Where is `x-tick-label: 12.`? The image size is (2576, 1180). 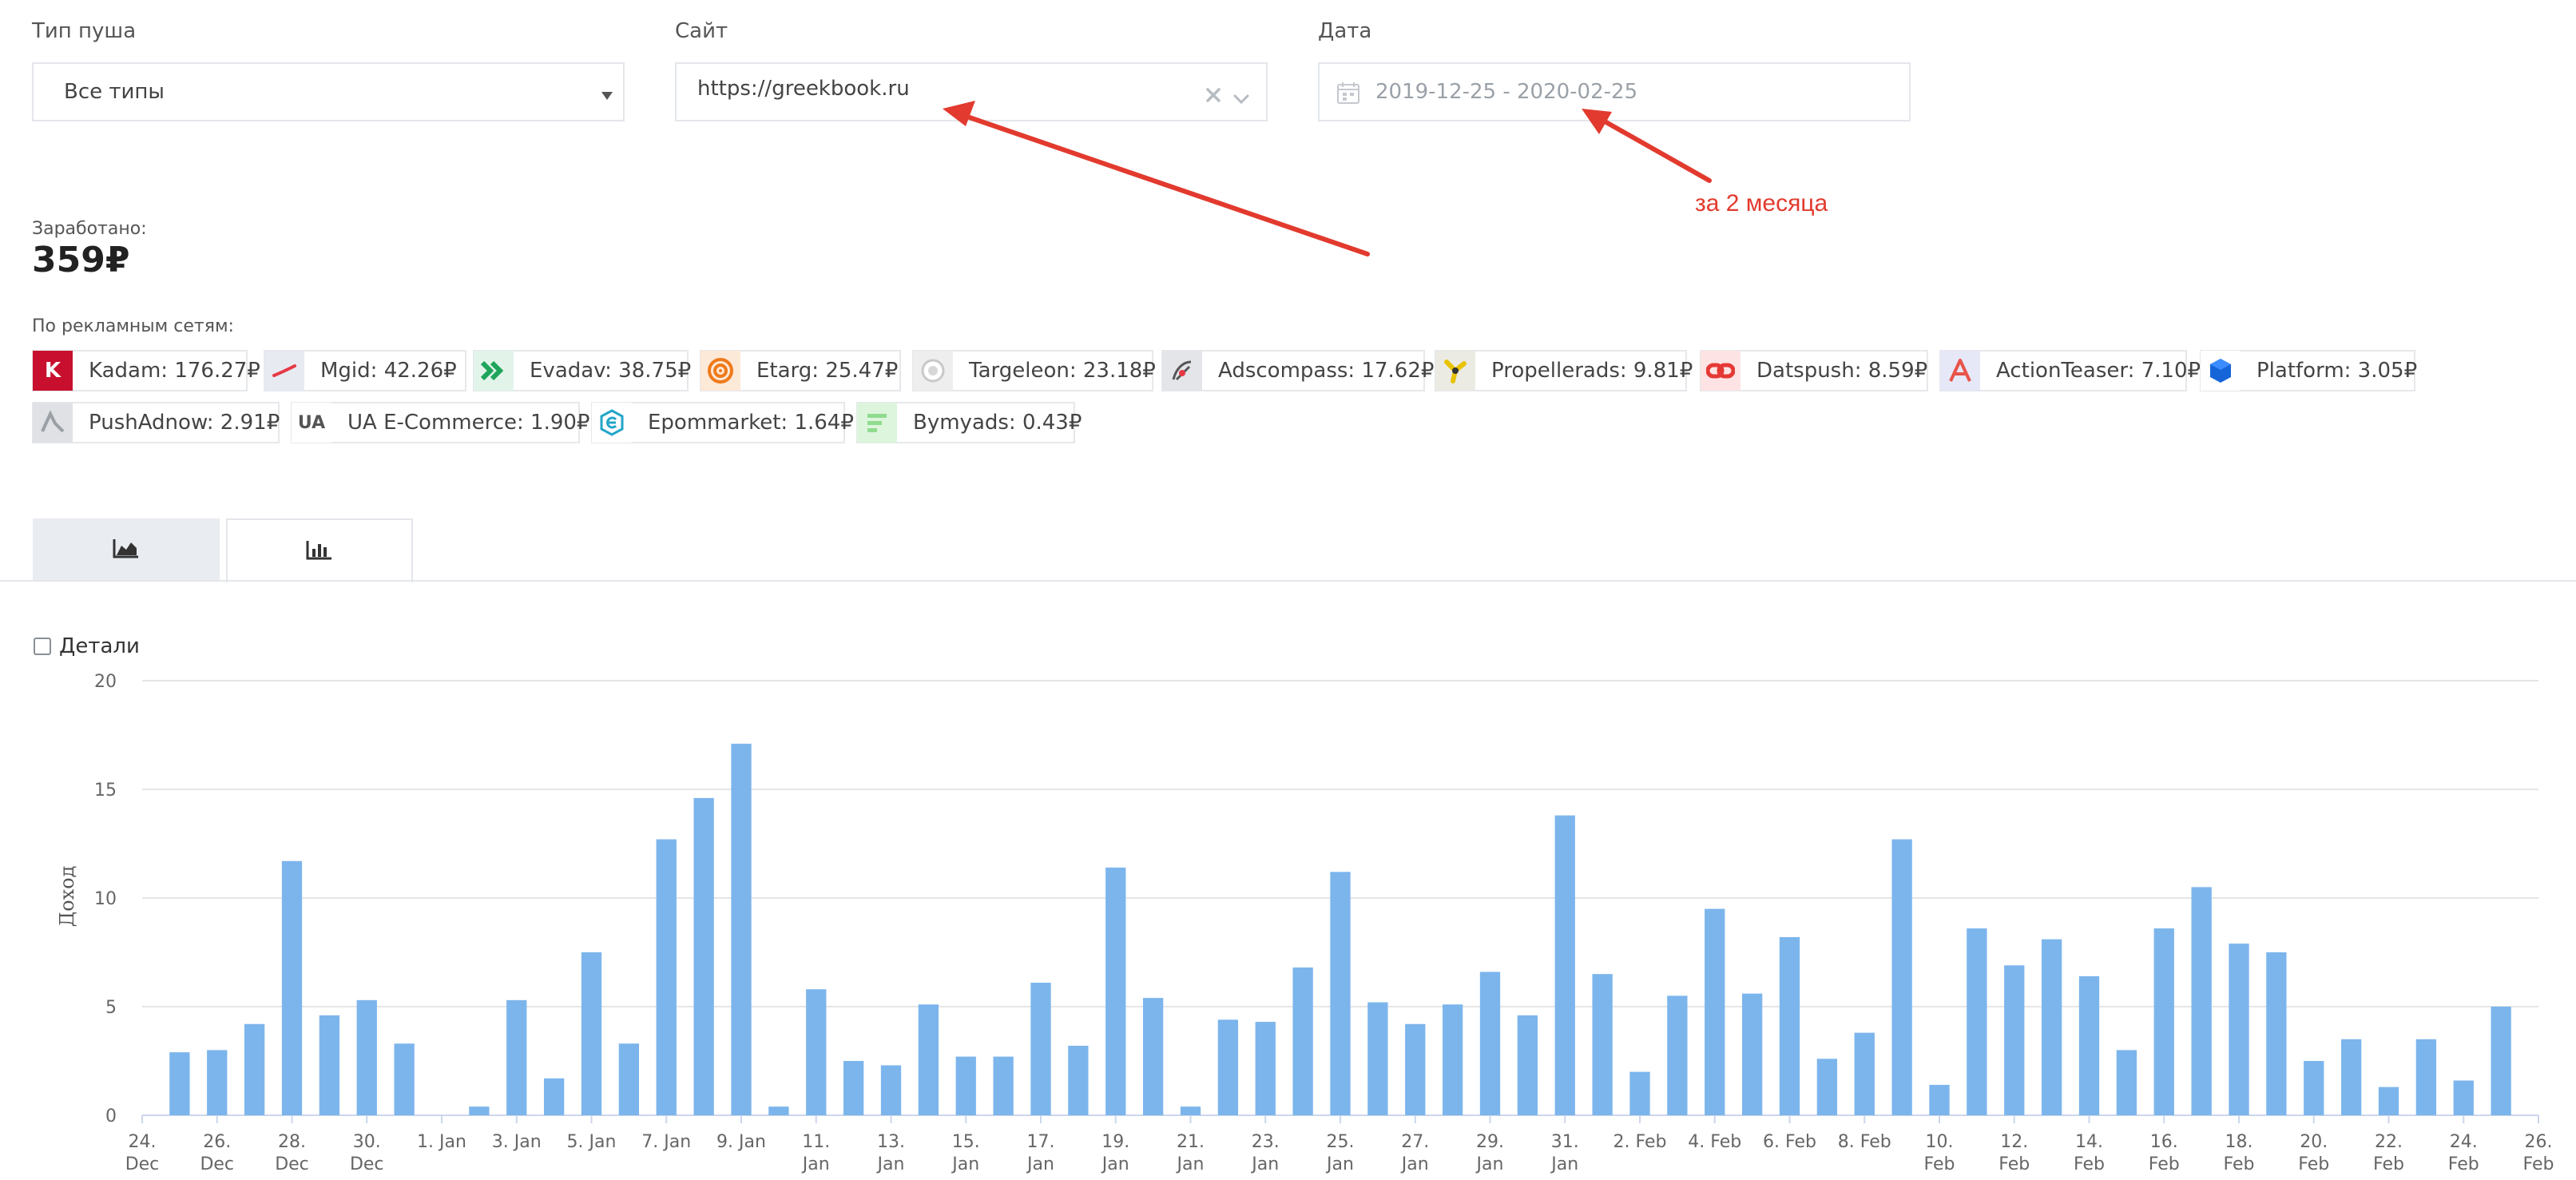 x-tick-label: 12. is located at coordinates (2014, 1142).